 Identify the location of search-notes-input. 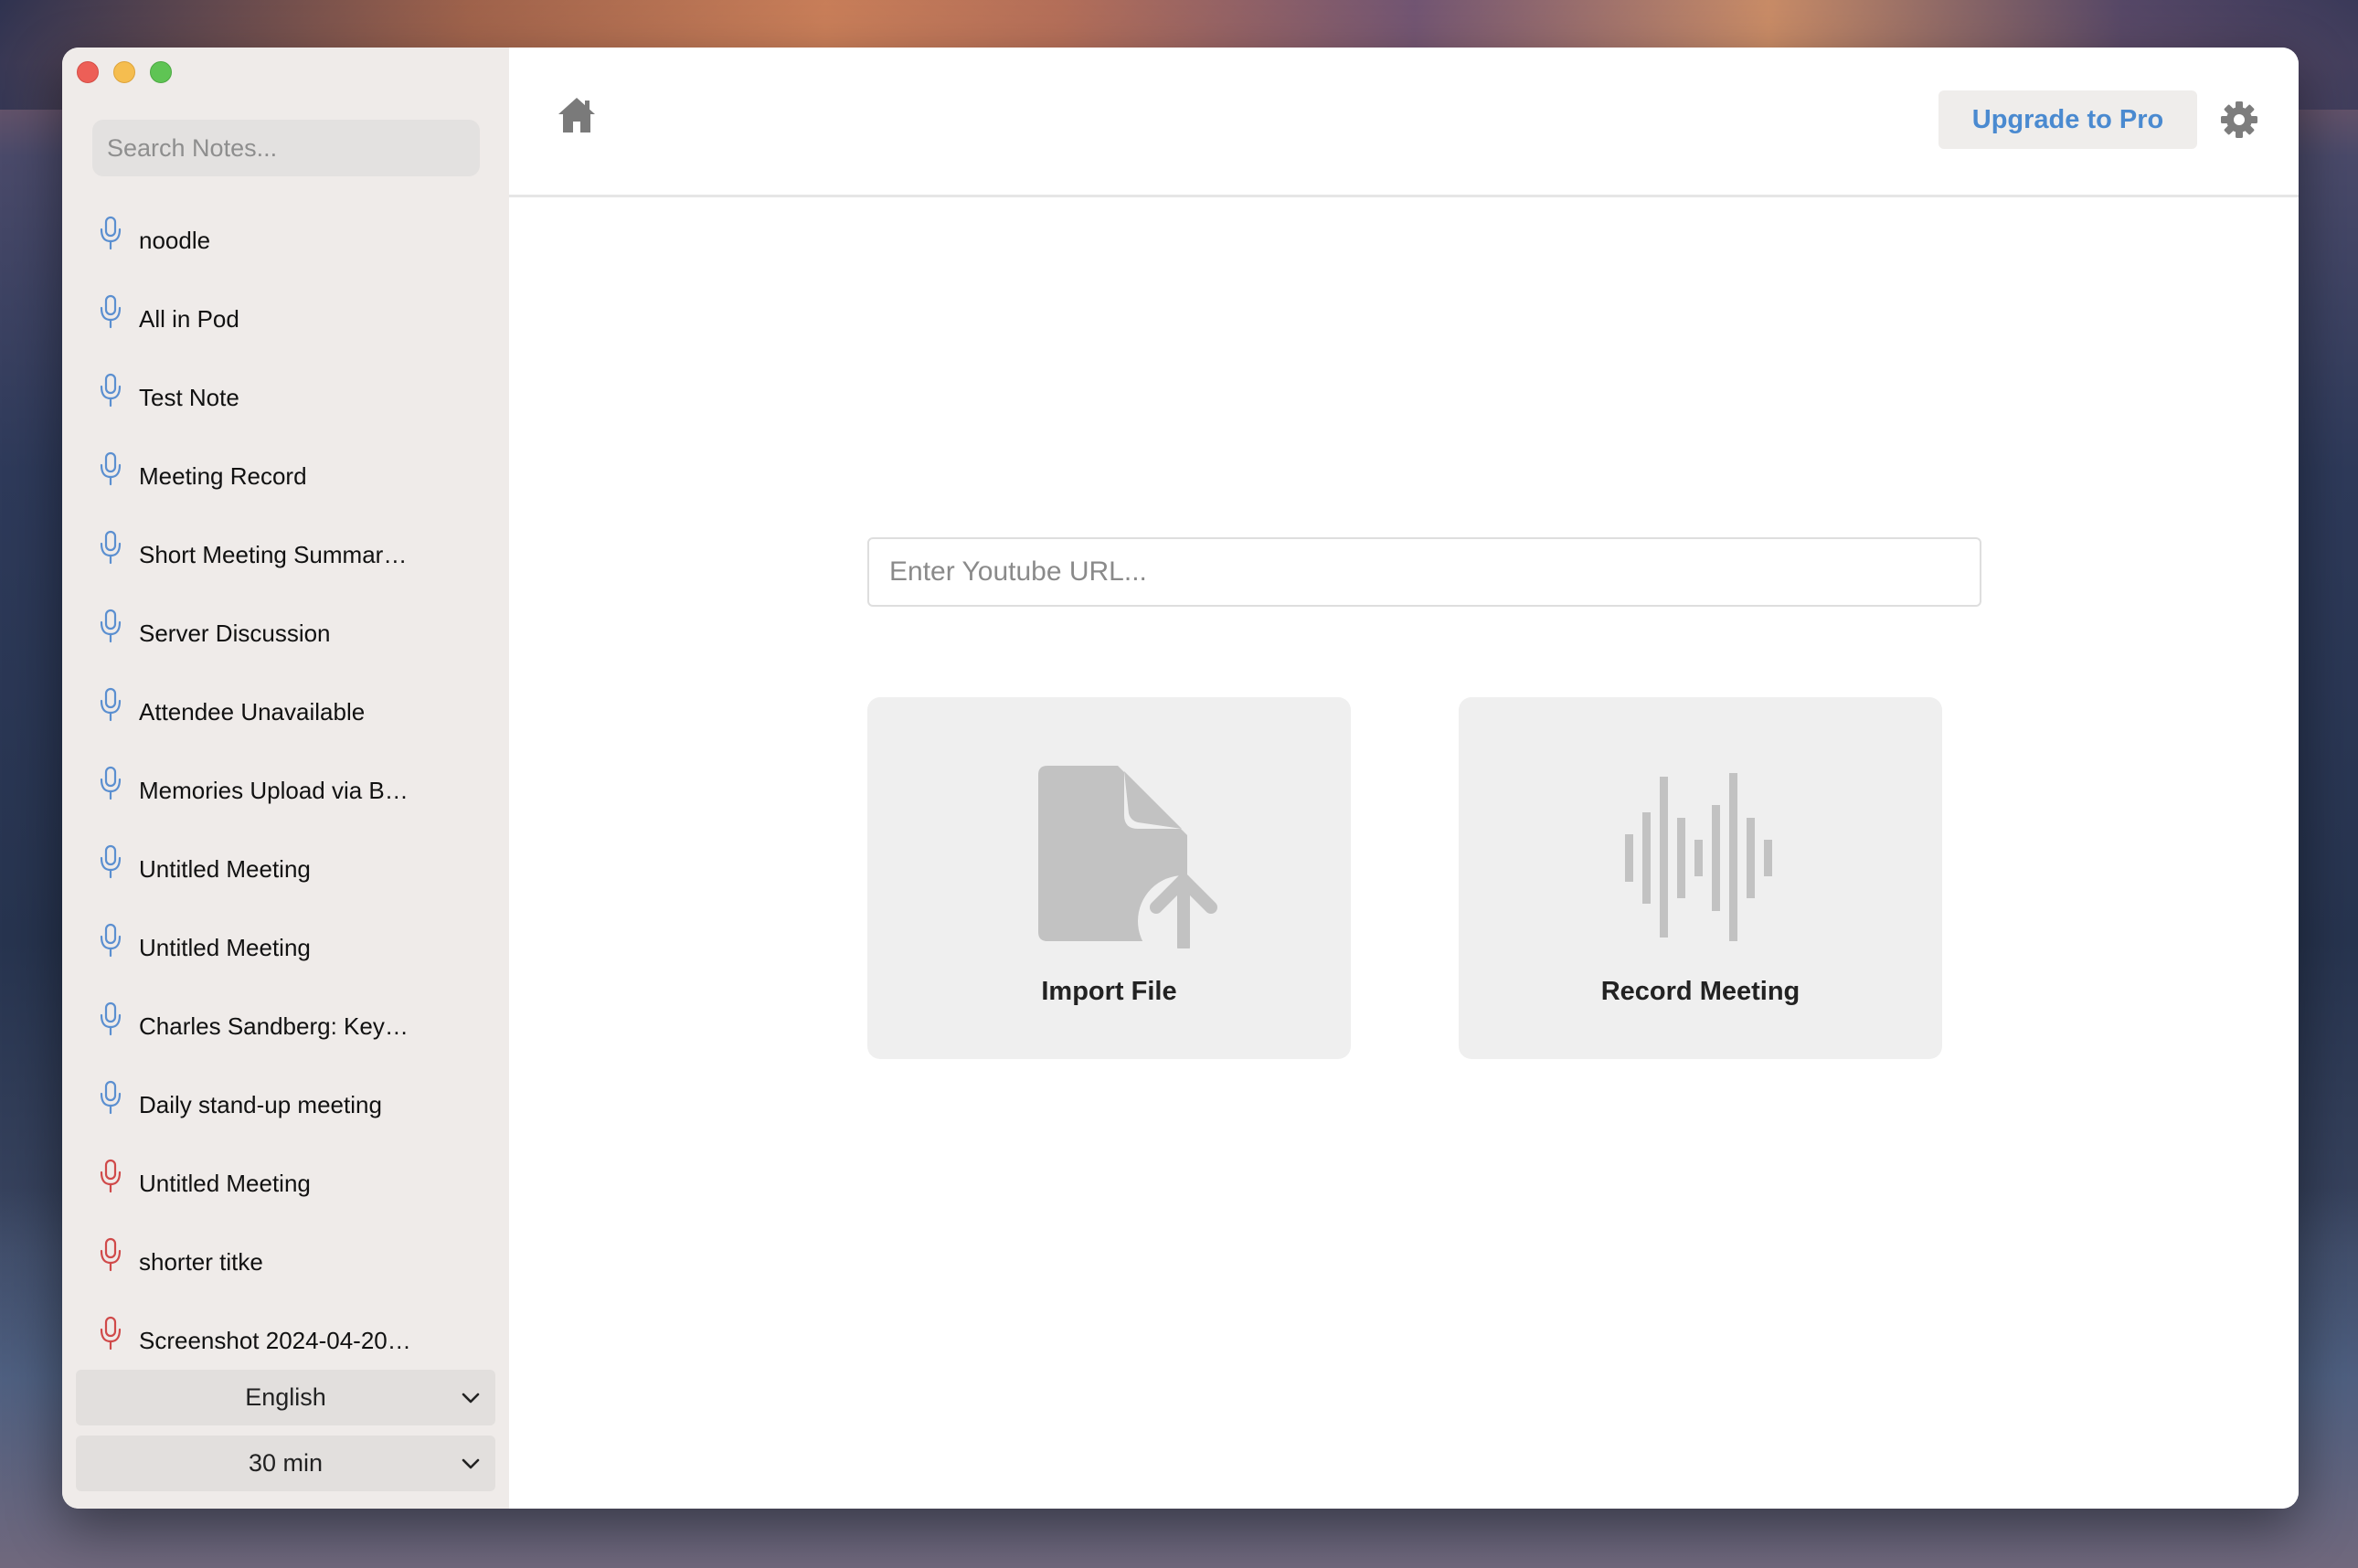
(286, 148).